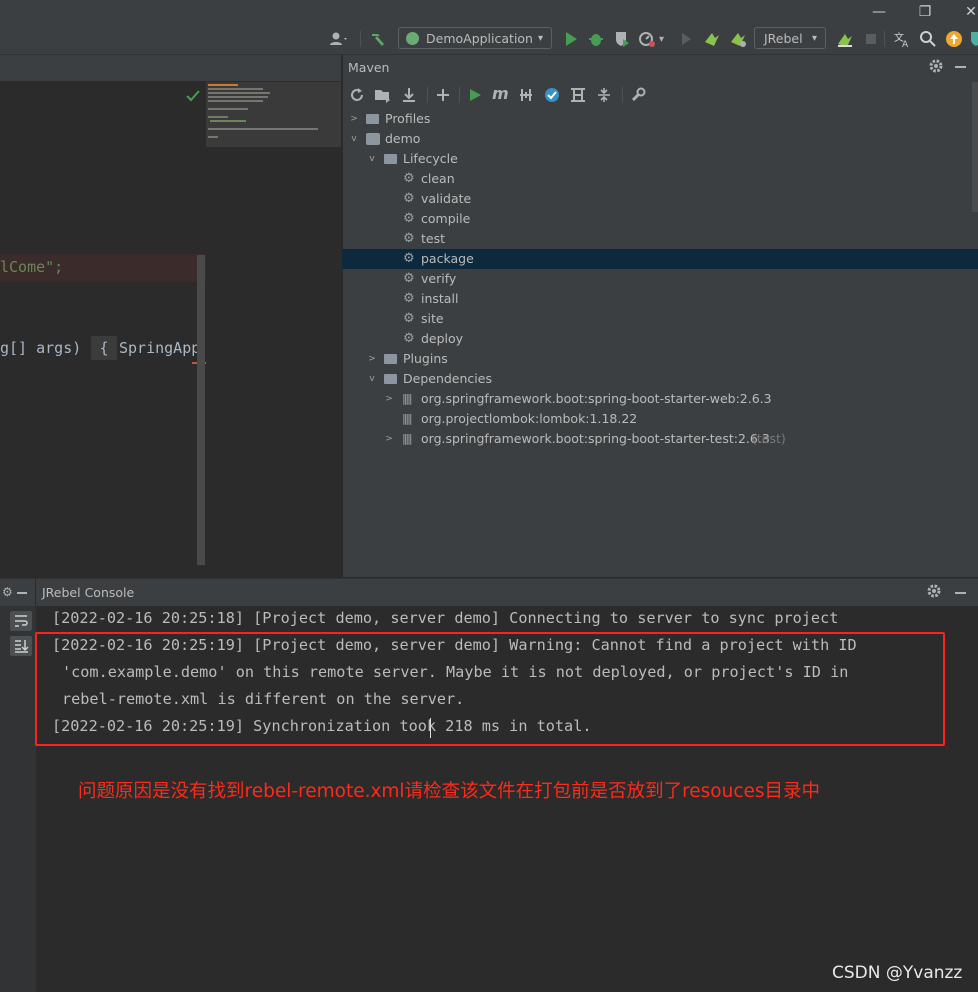 The width and height of the screenshot is (978, 992). I want to click on show-dependencies-icon, so click(578, 97).